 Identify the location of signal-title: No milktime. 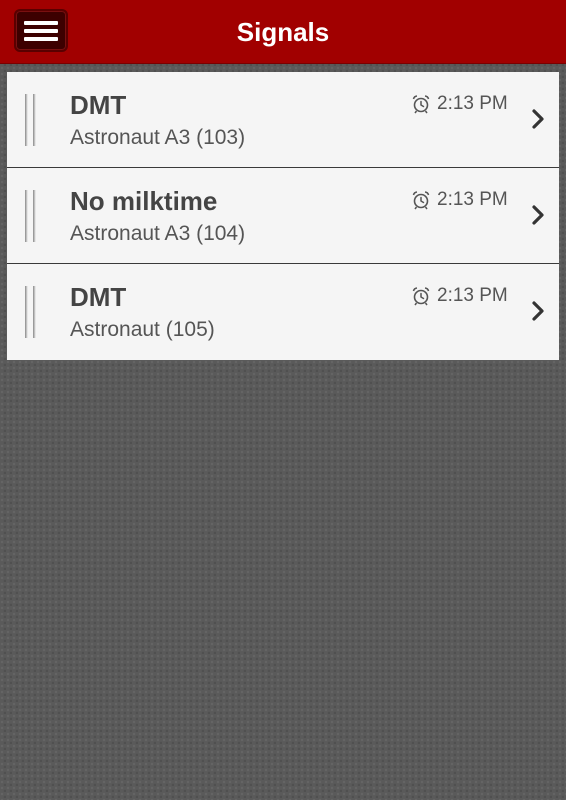
(144, 201).